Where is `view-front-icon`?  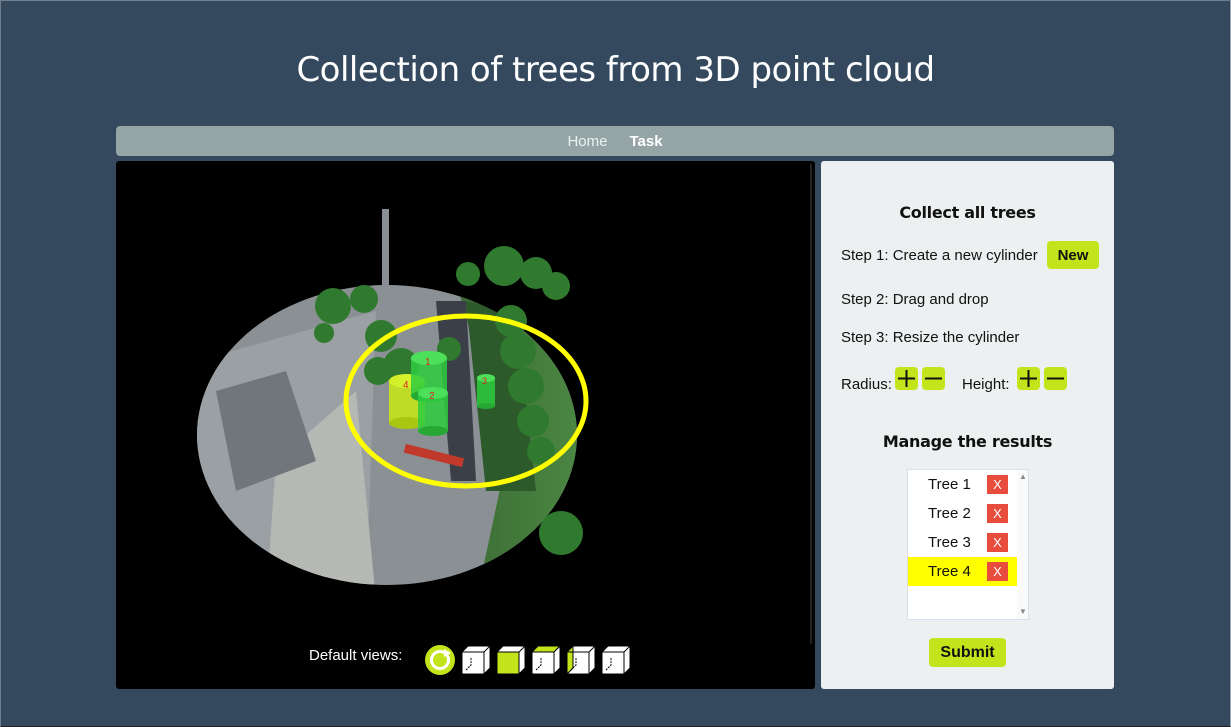 view-front-icon is located at coordinates (476, 660).